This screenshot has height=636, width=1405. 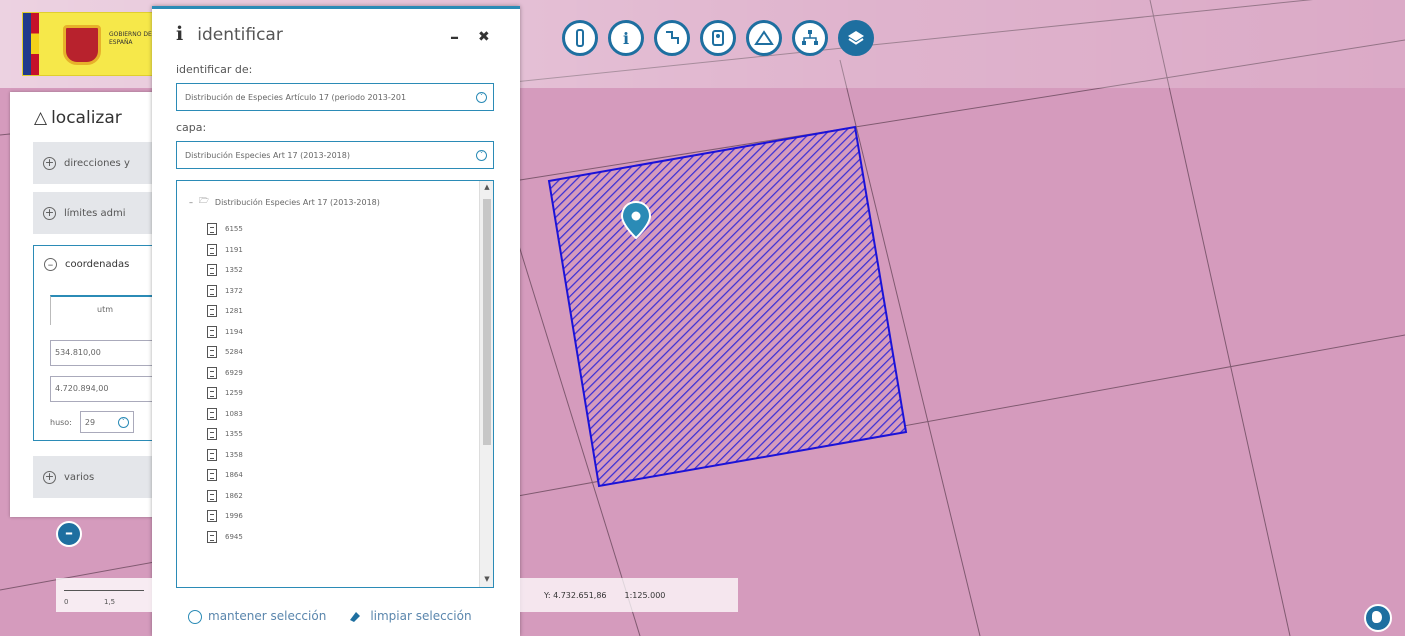 I want to click on clear-selection-button: limpiar selección, so click(x=410, y=616).